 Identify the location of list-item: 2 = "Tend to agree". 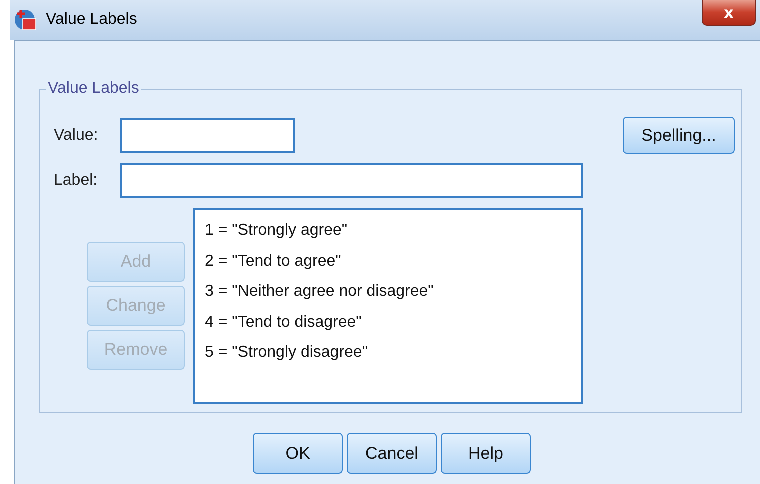
(388, 261).